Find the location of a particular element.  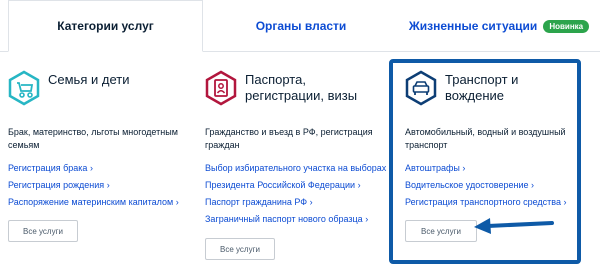

tab-life-situations: Жизненные ситуации Новинка is located at coordinates (499, 26).